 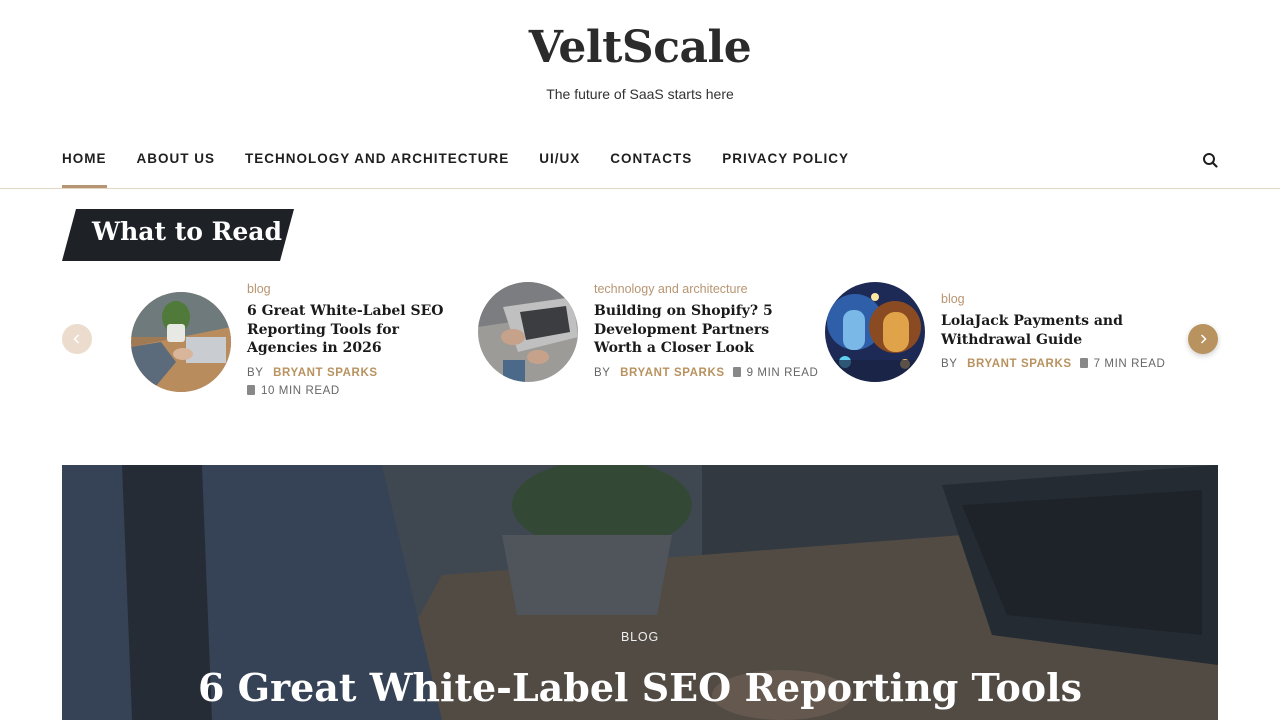 What do you see at coordinates (84, 159) in the screenshot?
I see `nav-item-home: HOME` at bounding box center [84, 159].